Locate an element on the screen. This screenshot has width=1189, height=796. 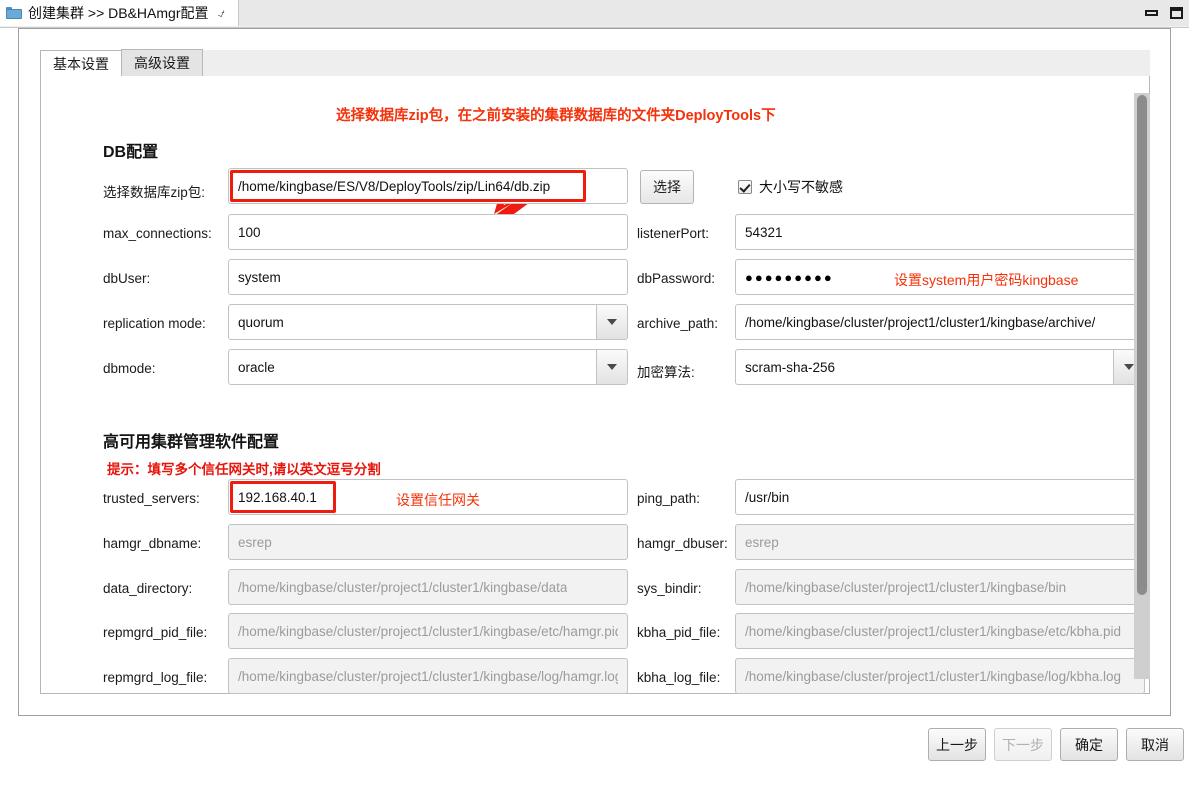
db-section-title: DB配置 is located at coordinates (131, 152).